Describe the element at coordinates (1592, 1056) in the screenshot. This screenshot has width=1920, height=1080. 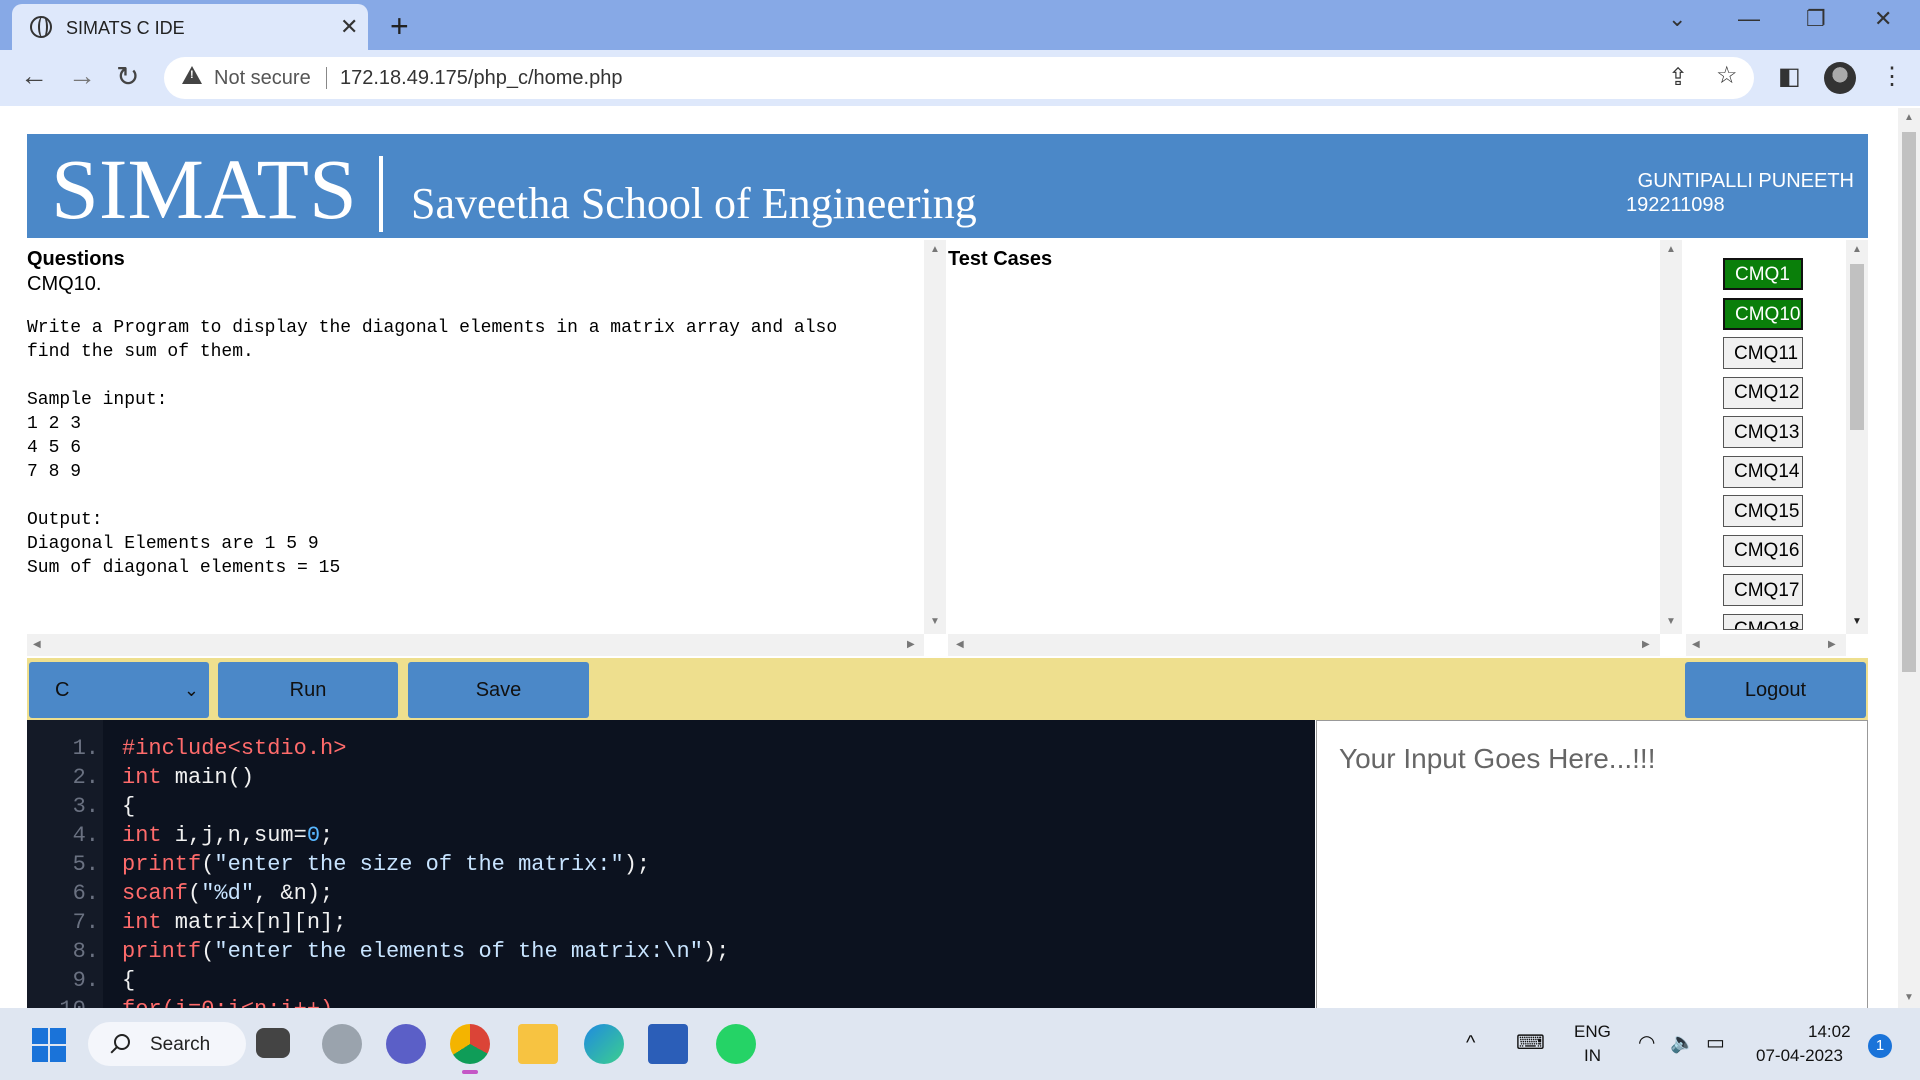
I see `language-region: IN` at that location.